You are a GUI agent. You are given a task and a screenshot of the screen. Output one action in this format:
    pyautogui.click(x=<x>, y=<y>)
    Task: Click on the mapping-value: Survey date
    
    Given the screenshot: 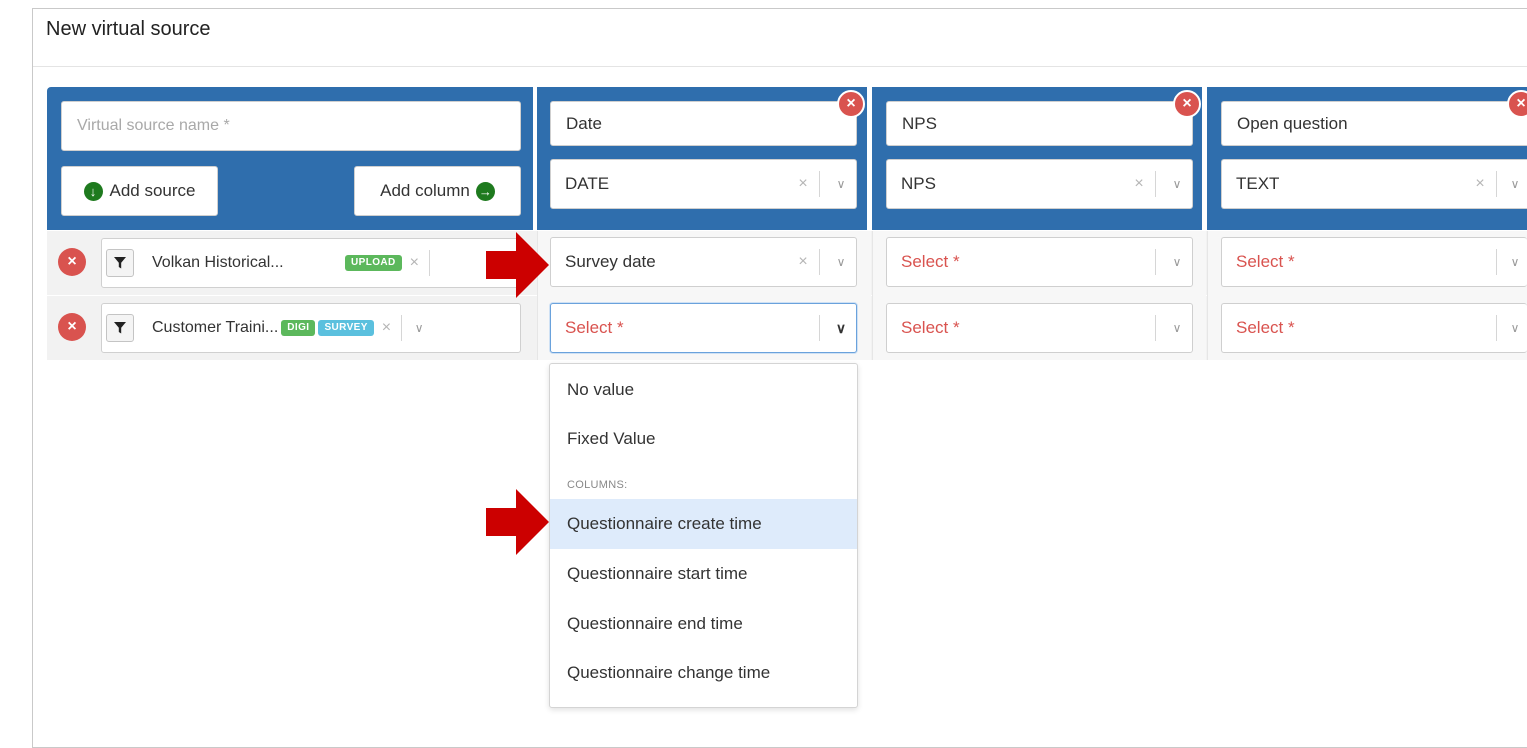 What is the action you would take?
    pyautogui.click(x=610, y=261)
    